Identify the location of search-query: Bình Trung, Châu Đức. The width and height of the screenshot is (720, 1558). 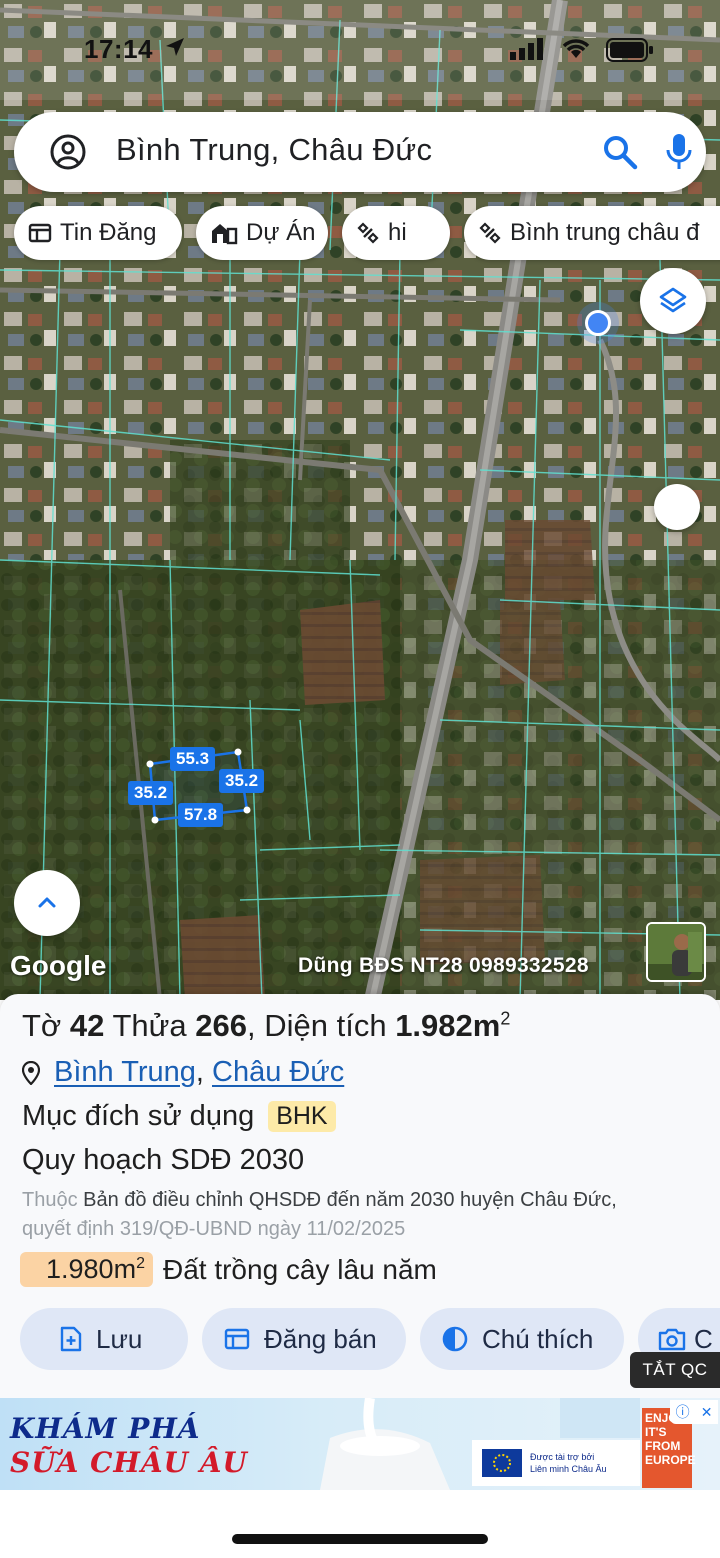
(274, 150).